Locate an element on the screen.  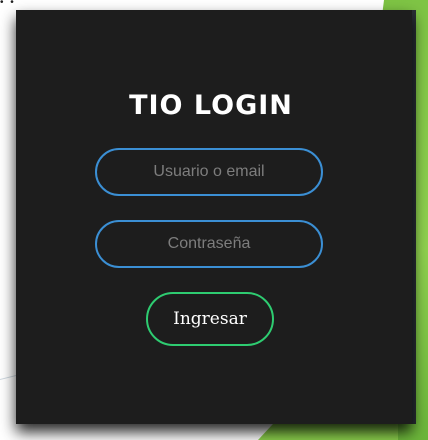
password-field is located at coordinates (209, 244).